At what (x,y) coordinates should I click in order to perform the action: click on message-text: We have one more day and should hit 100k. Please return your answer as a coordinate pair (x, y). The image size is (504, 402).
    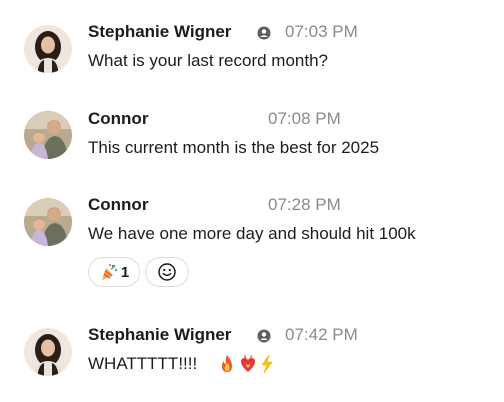
    Looking at the image, I should click on (252, 233).